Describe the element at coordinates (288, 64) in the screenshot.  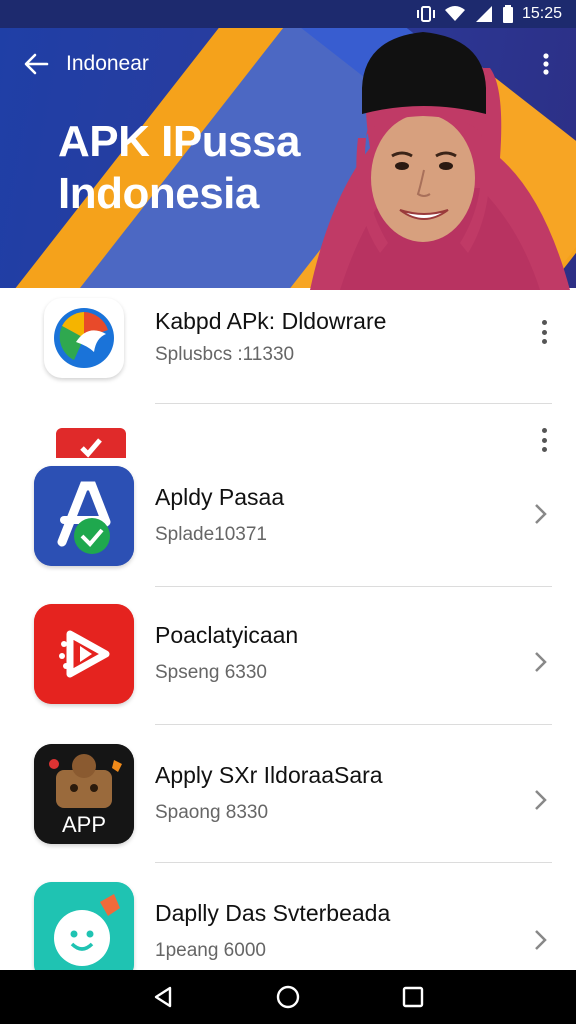
I see `app-bar: Indonear` at that location.